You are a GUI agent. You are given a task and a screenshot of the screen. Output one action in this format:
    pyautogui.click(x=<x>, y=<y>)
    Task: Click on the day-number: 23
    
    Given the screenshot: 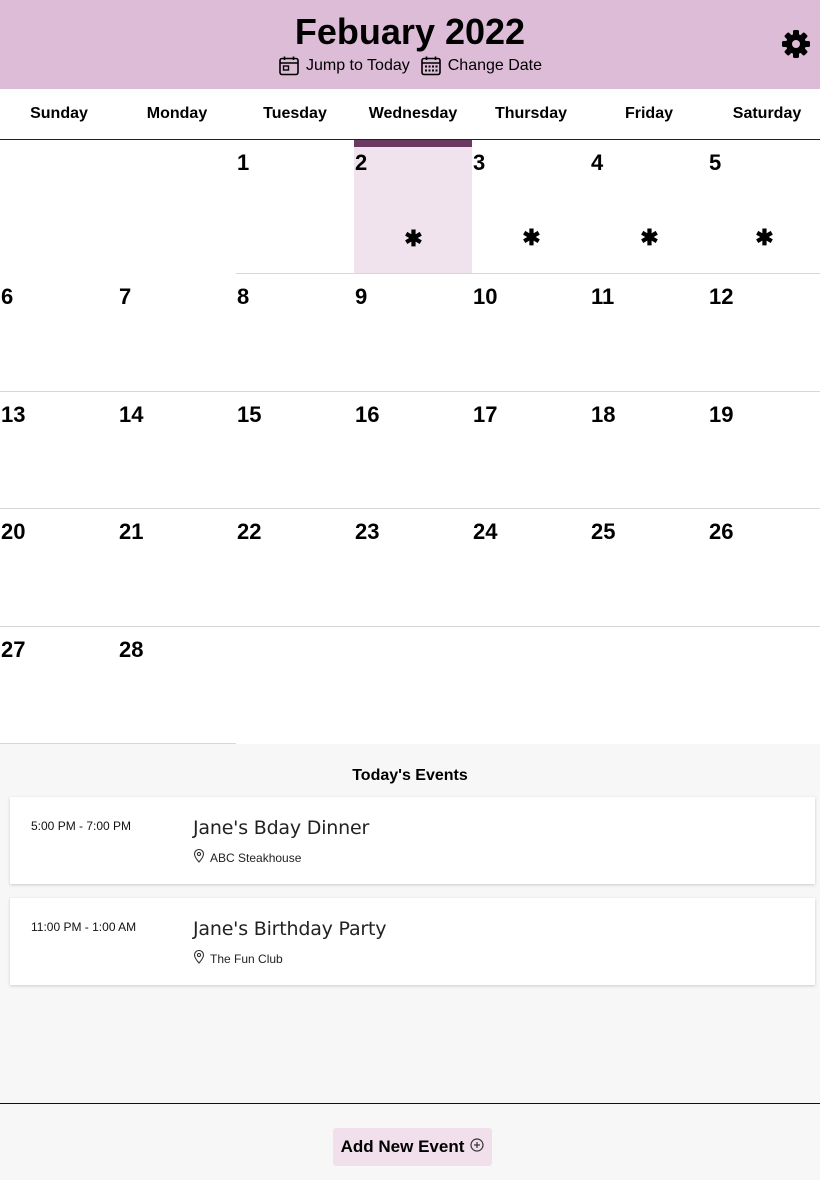 What is the action you would take?
    pyautogui.click(x=367, y=532)
    